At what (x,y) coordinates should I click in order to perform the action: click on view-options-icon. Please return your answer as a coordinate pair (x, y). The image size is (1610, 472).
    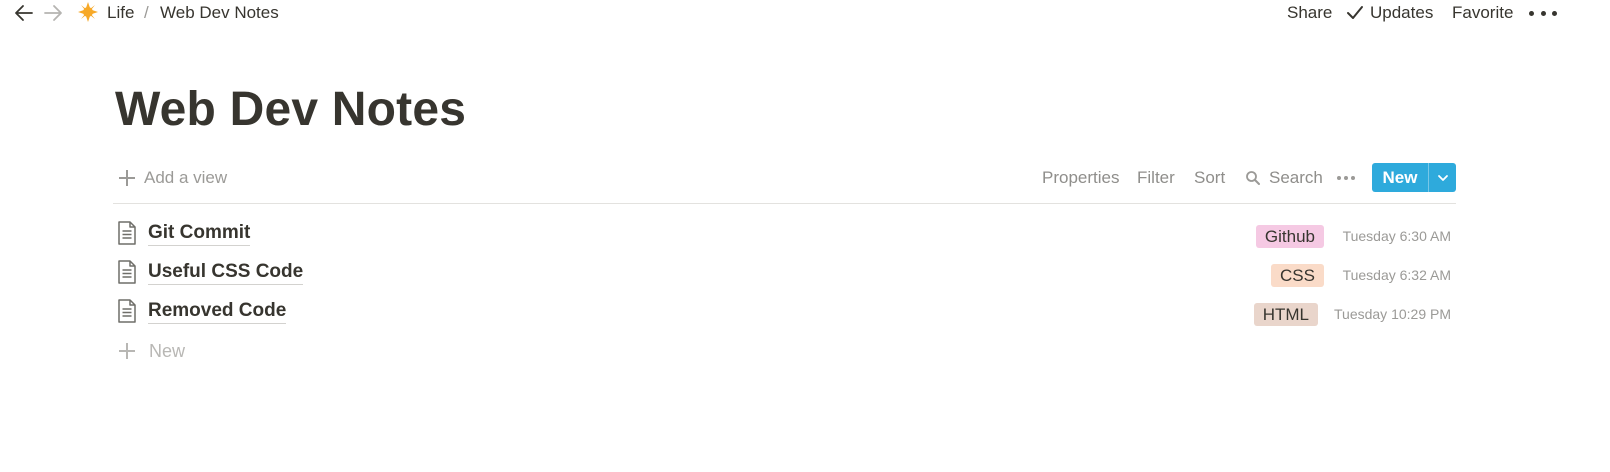
    Looking at the image, I should click on (1346, 178).